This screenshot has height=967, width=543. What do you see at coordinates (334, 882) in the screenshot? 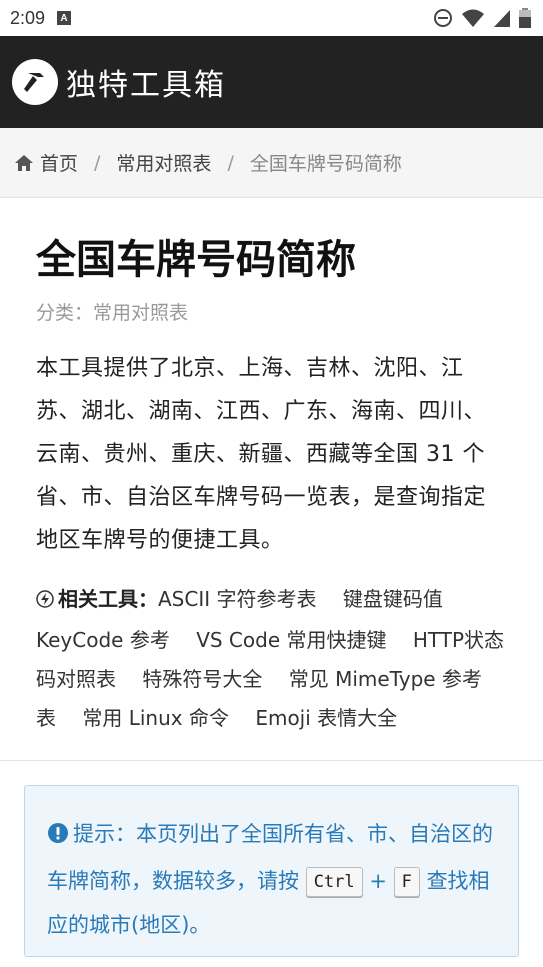
I see `kbd-ctrl: Ctrl` at bounding box center [334, 882].